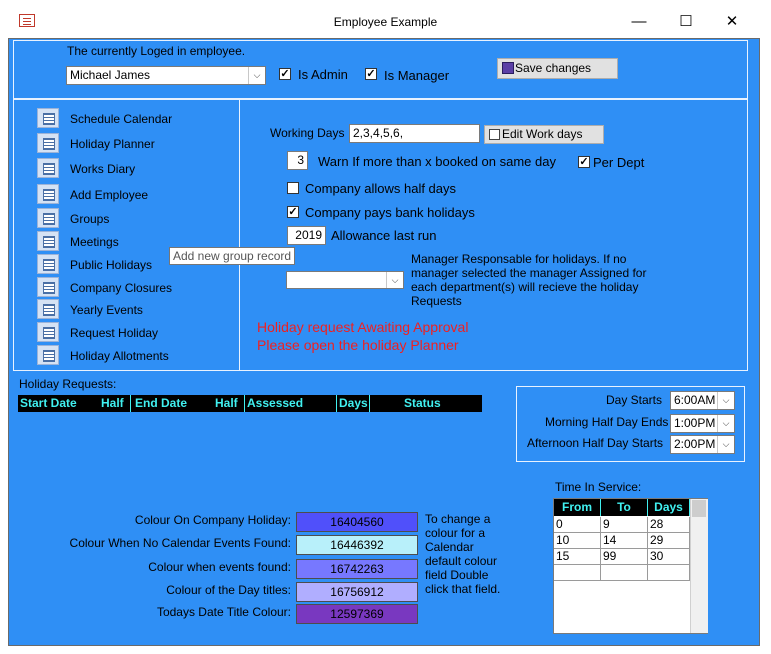 This screenshot has width=771, height=654. What do you see at coordinates (48, 287) in the screenshot?
I see `home-icon` at bounding box center [48, 287].